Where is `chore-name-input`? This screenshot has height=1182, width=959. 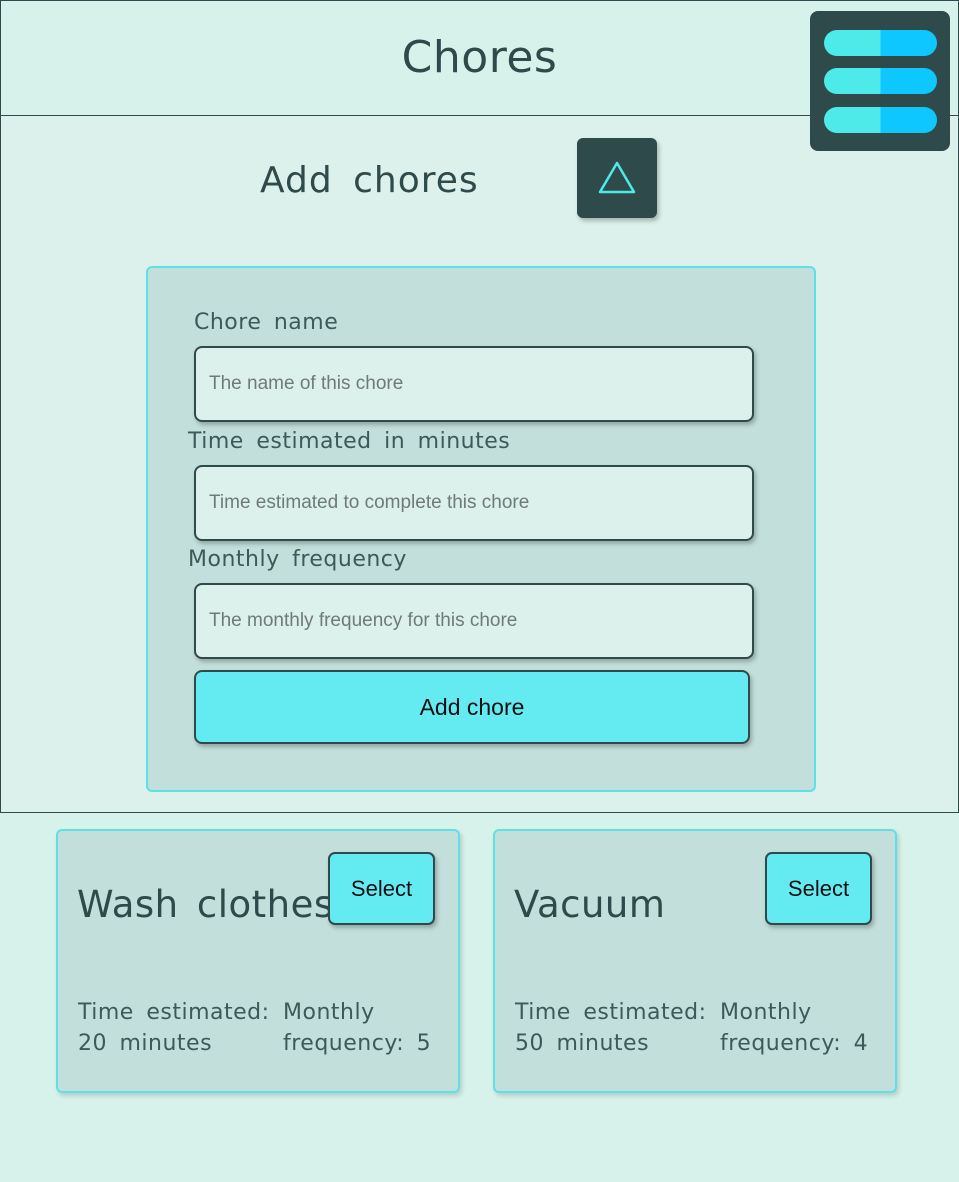
chore-name-input is located at coordinates (474, 384).